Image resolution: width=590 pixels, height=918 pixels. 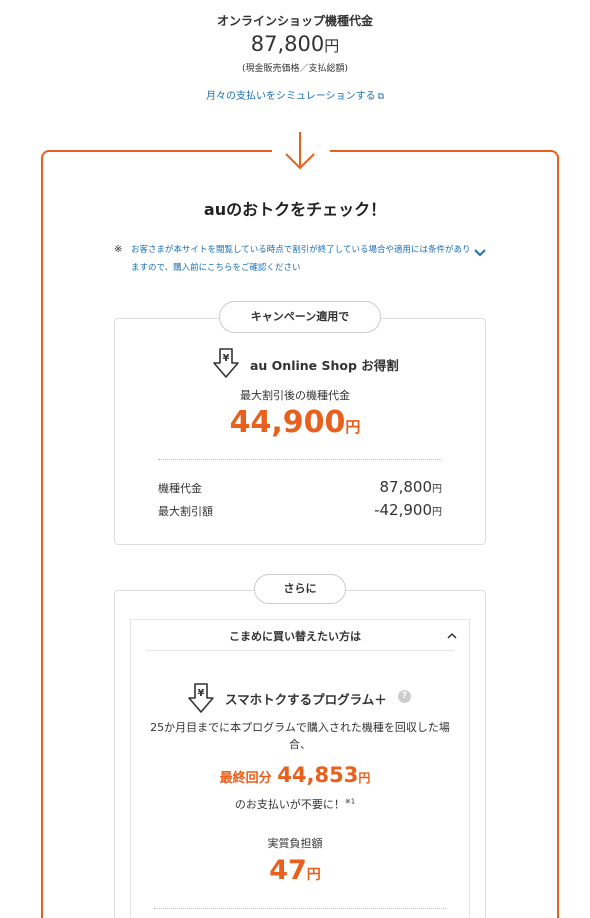 What do you see at coordinates (404, 696) in the screenshot?
I see `help-icon: ?` at bounding box center [404, 696].